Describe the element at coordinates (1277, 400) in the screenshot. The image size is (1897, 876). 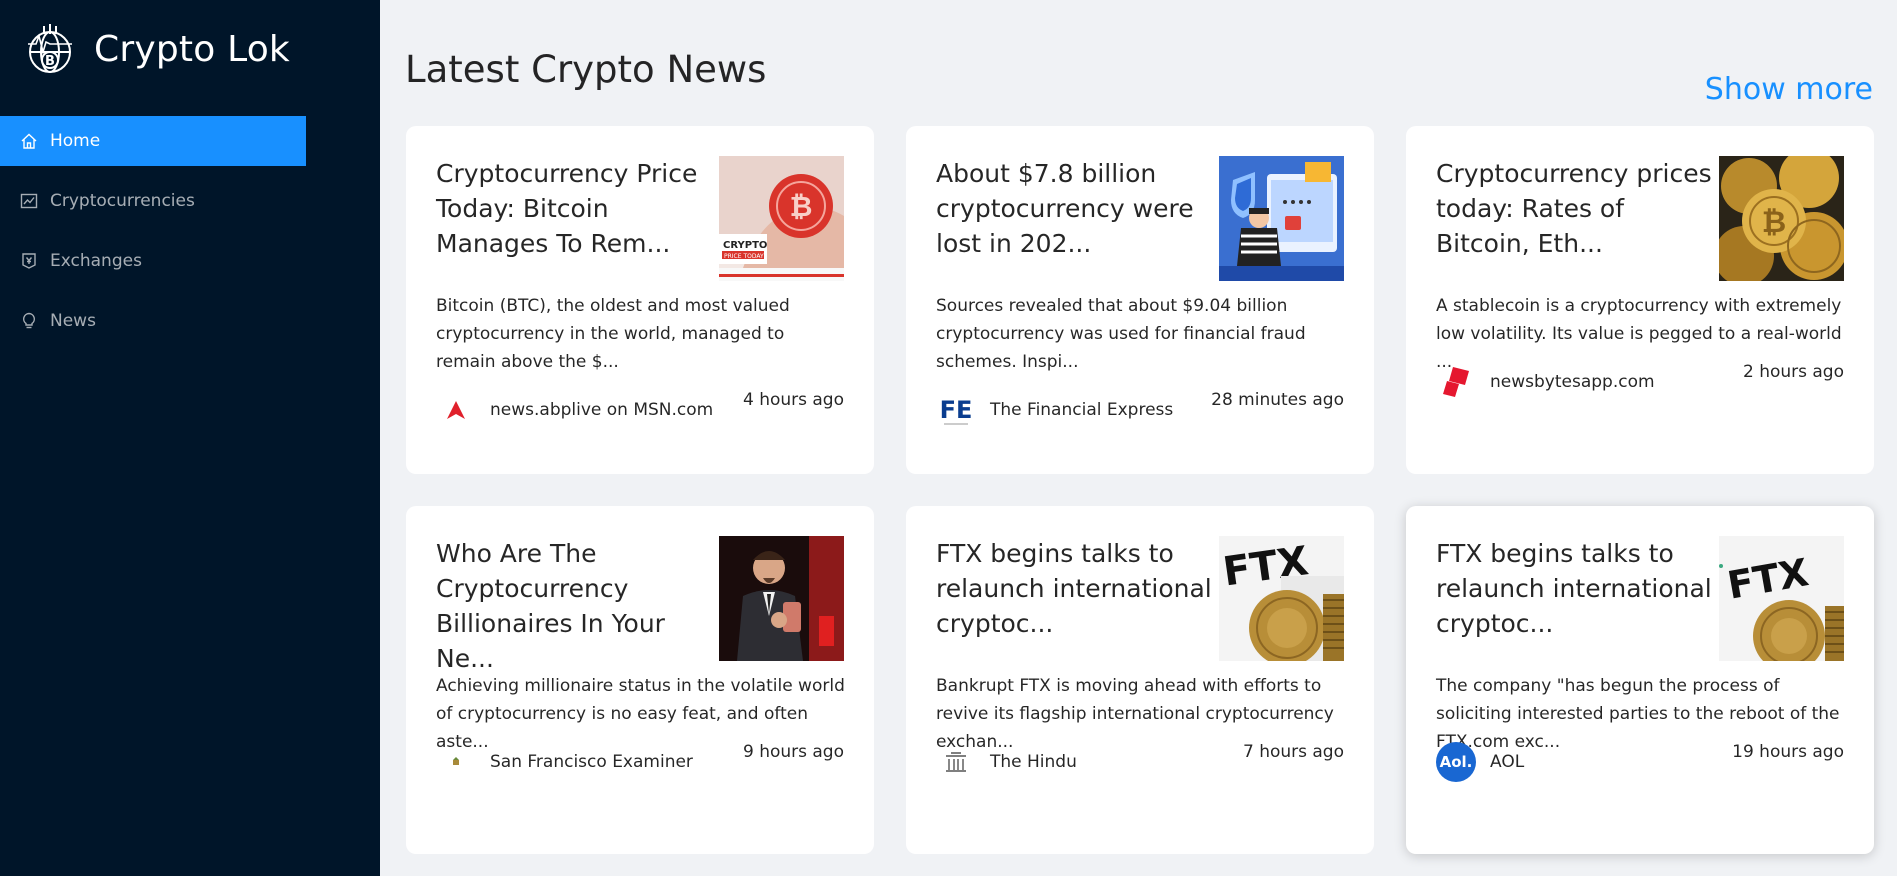
I see `news-time: 28 minutes ago` at that location.